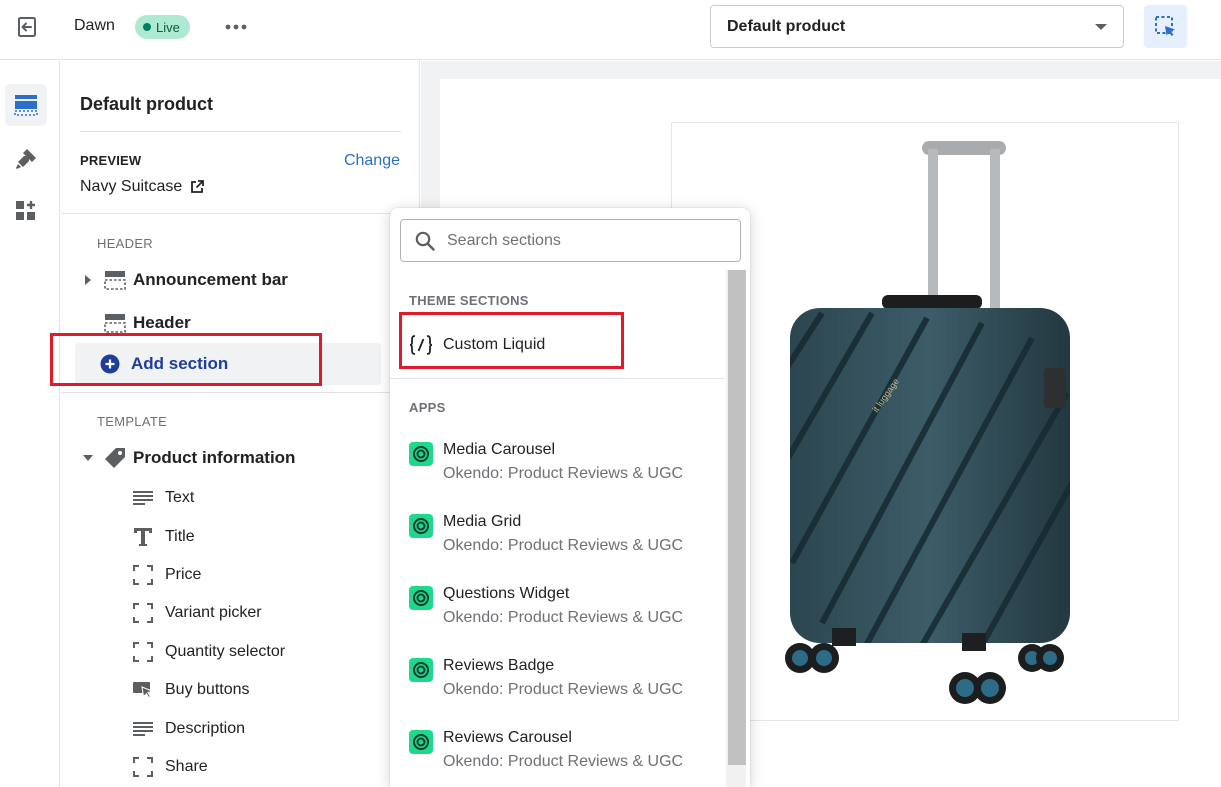 The image size is (1221, 787). Describe the element at coordinates (186, 766) in the screenshot. I see `block-label: Share` at that location.